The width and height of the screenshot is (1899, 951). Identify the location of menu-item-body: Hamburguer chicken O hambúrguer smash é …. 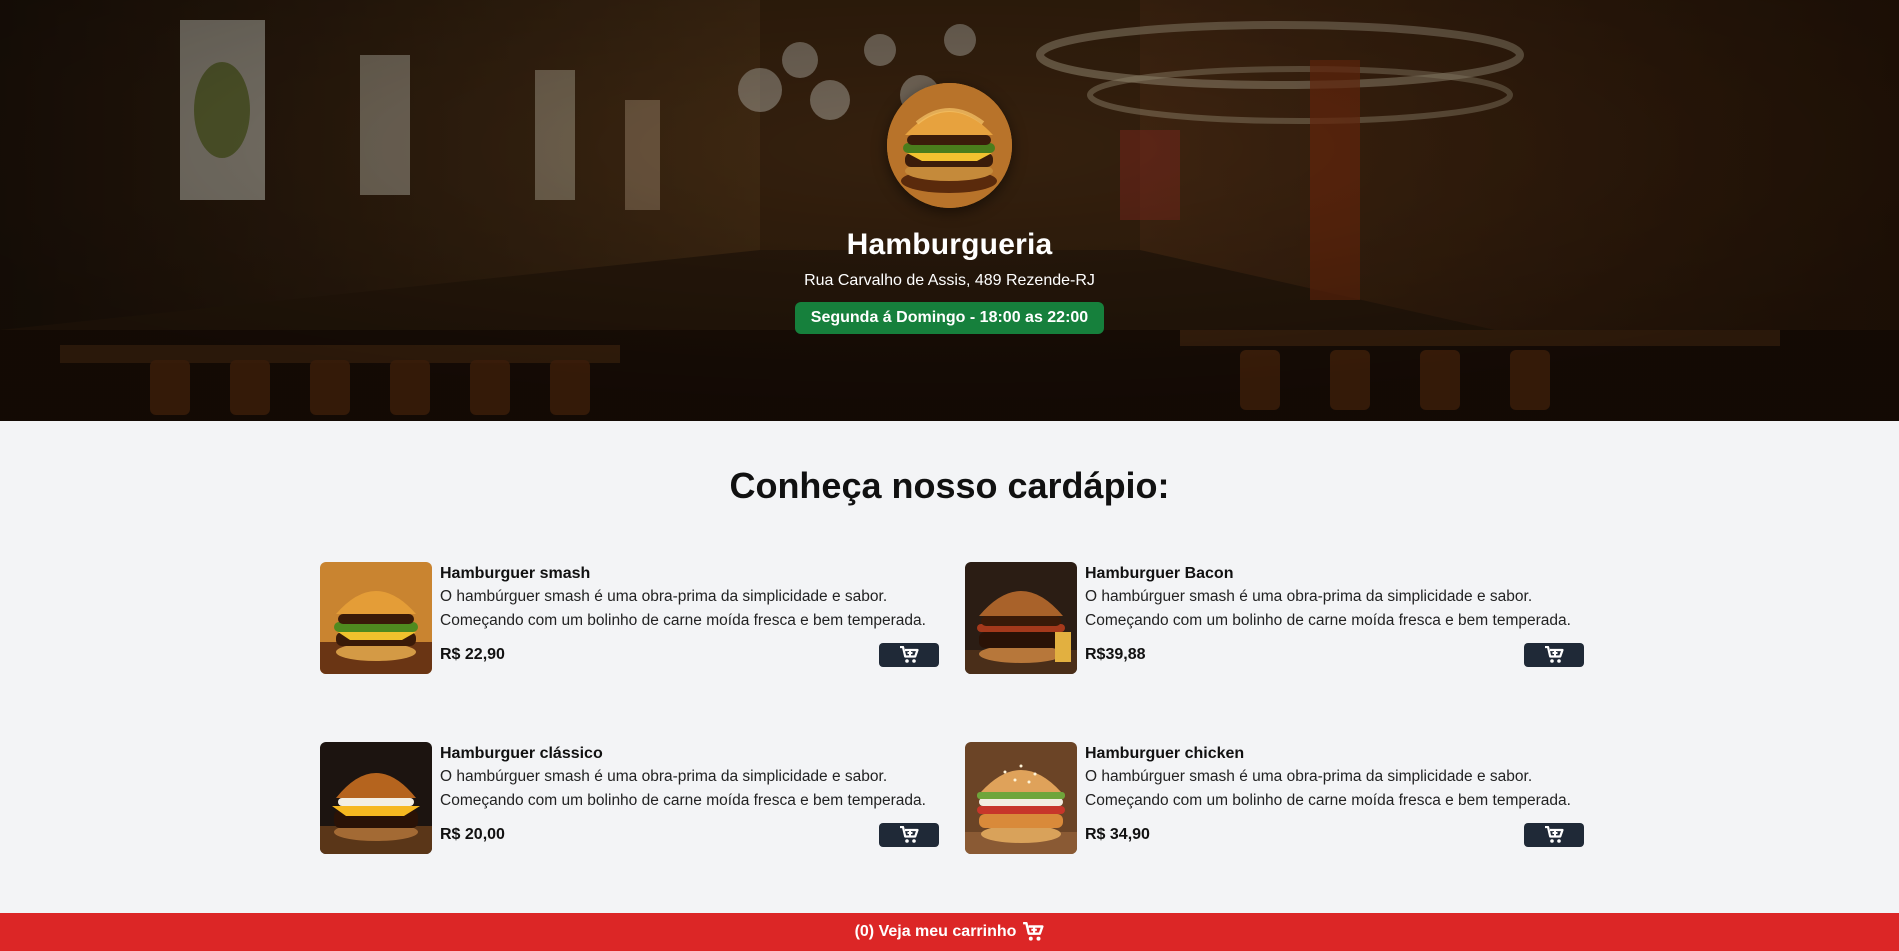
(1334, 798).